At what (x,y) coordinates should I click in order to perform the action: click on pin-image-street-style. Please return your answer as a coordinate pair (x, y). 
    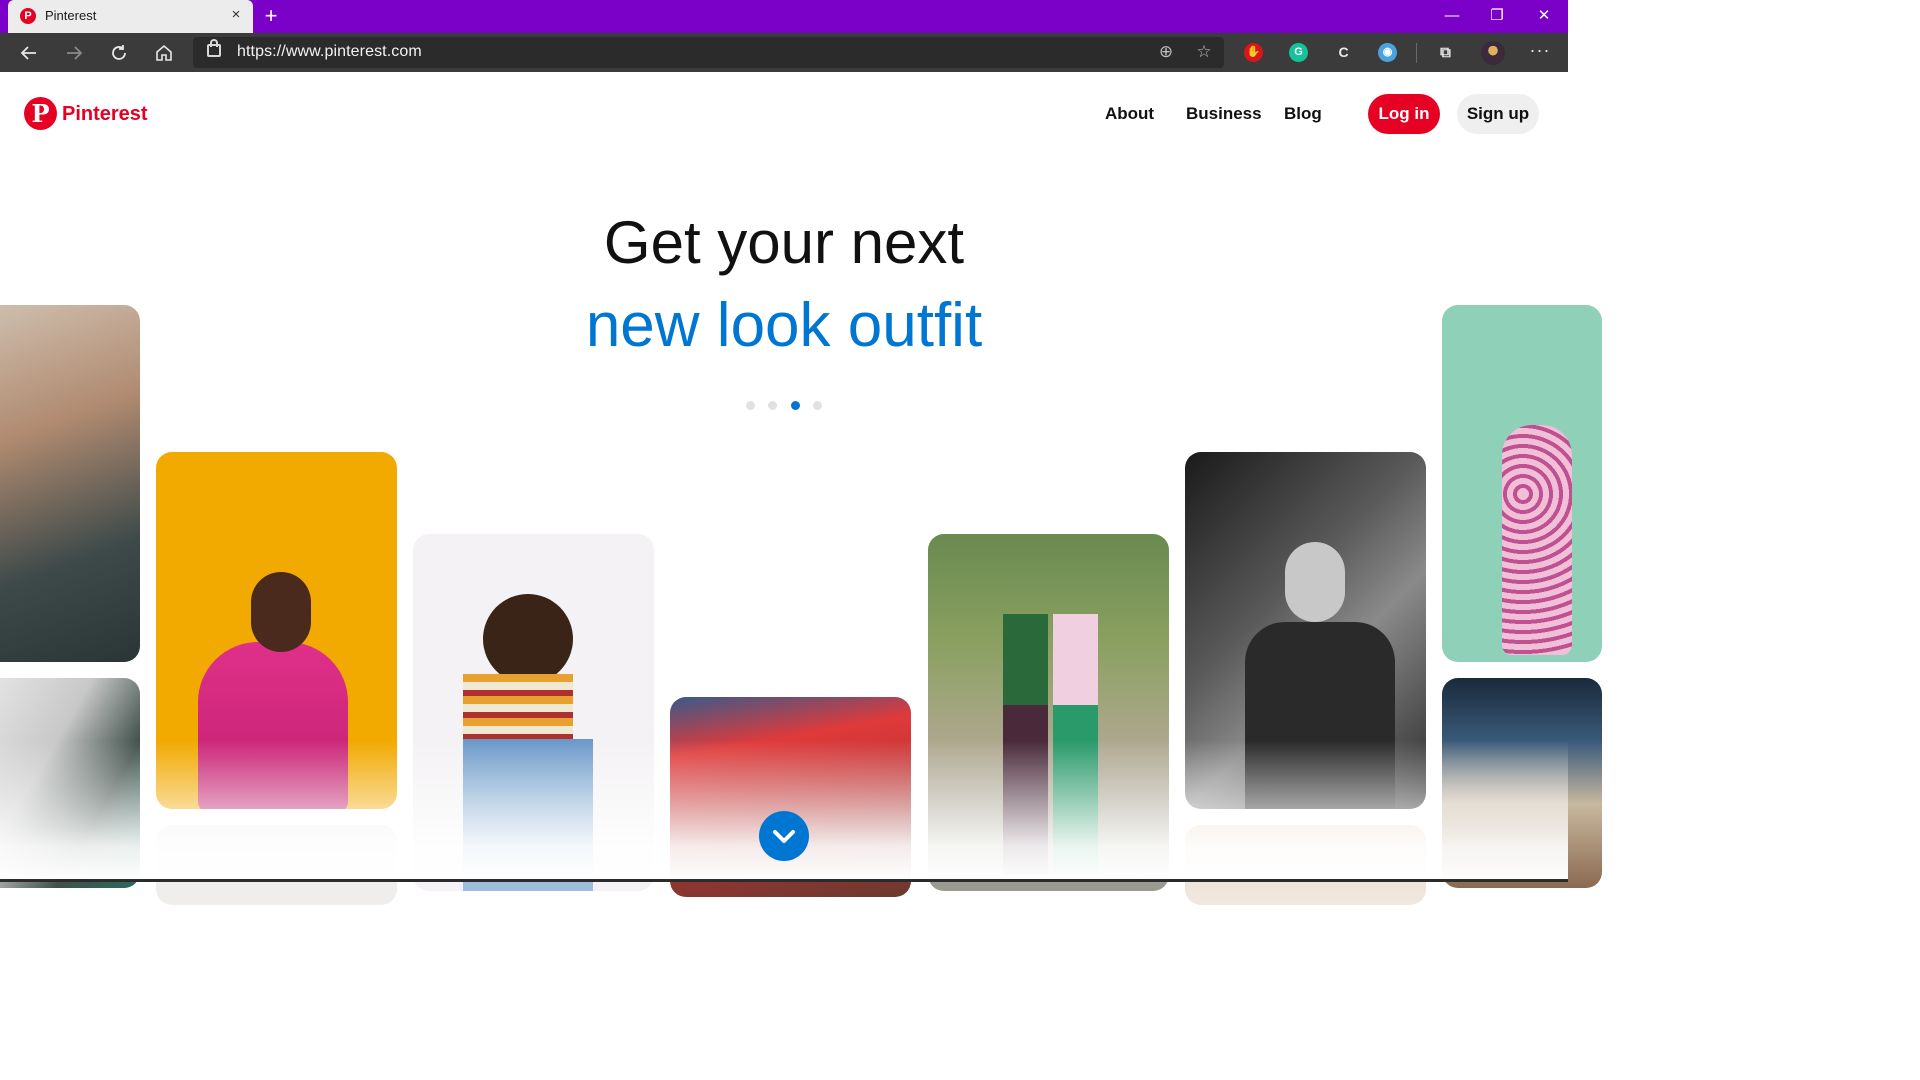
    Looking at the image, I should click on (1048, 712).